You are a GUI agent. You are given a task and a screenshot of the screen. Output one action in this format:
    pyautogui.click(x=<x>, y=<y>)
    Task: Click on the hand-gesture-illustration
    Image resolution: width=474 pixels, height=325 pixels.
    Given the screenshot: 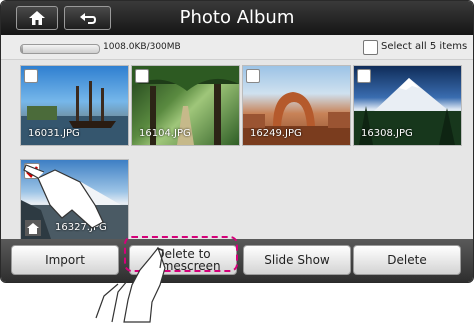 What is the action you would take?
    pyautogui.click(x=94, y=243)
    